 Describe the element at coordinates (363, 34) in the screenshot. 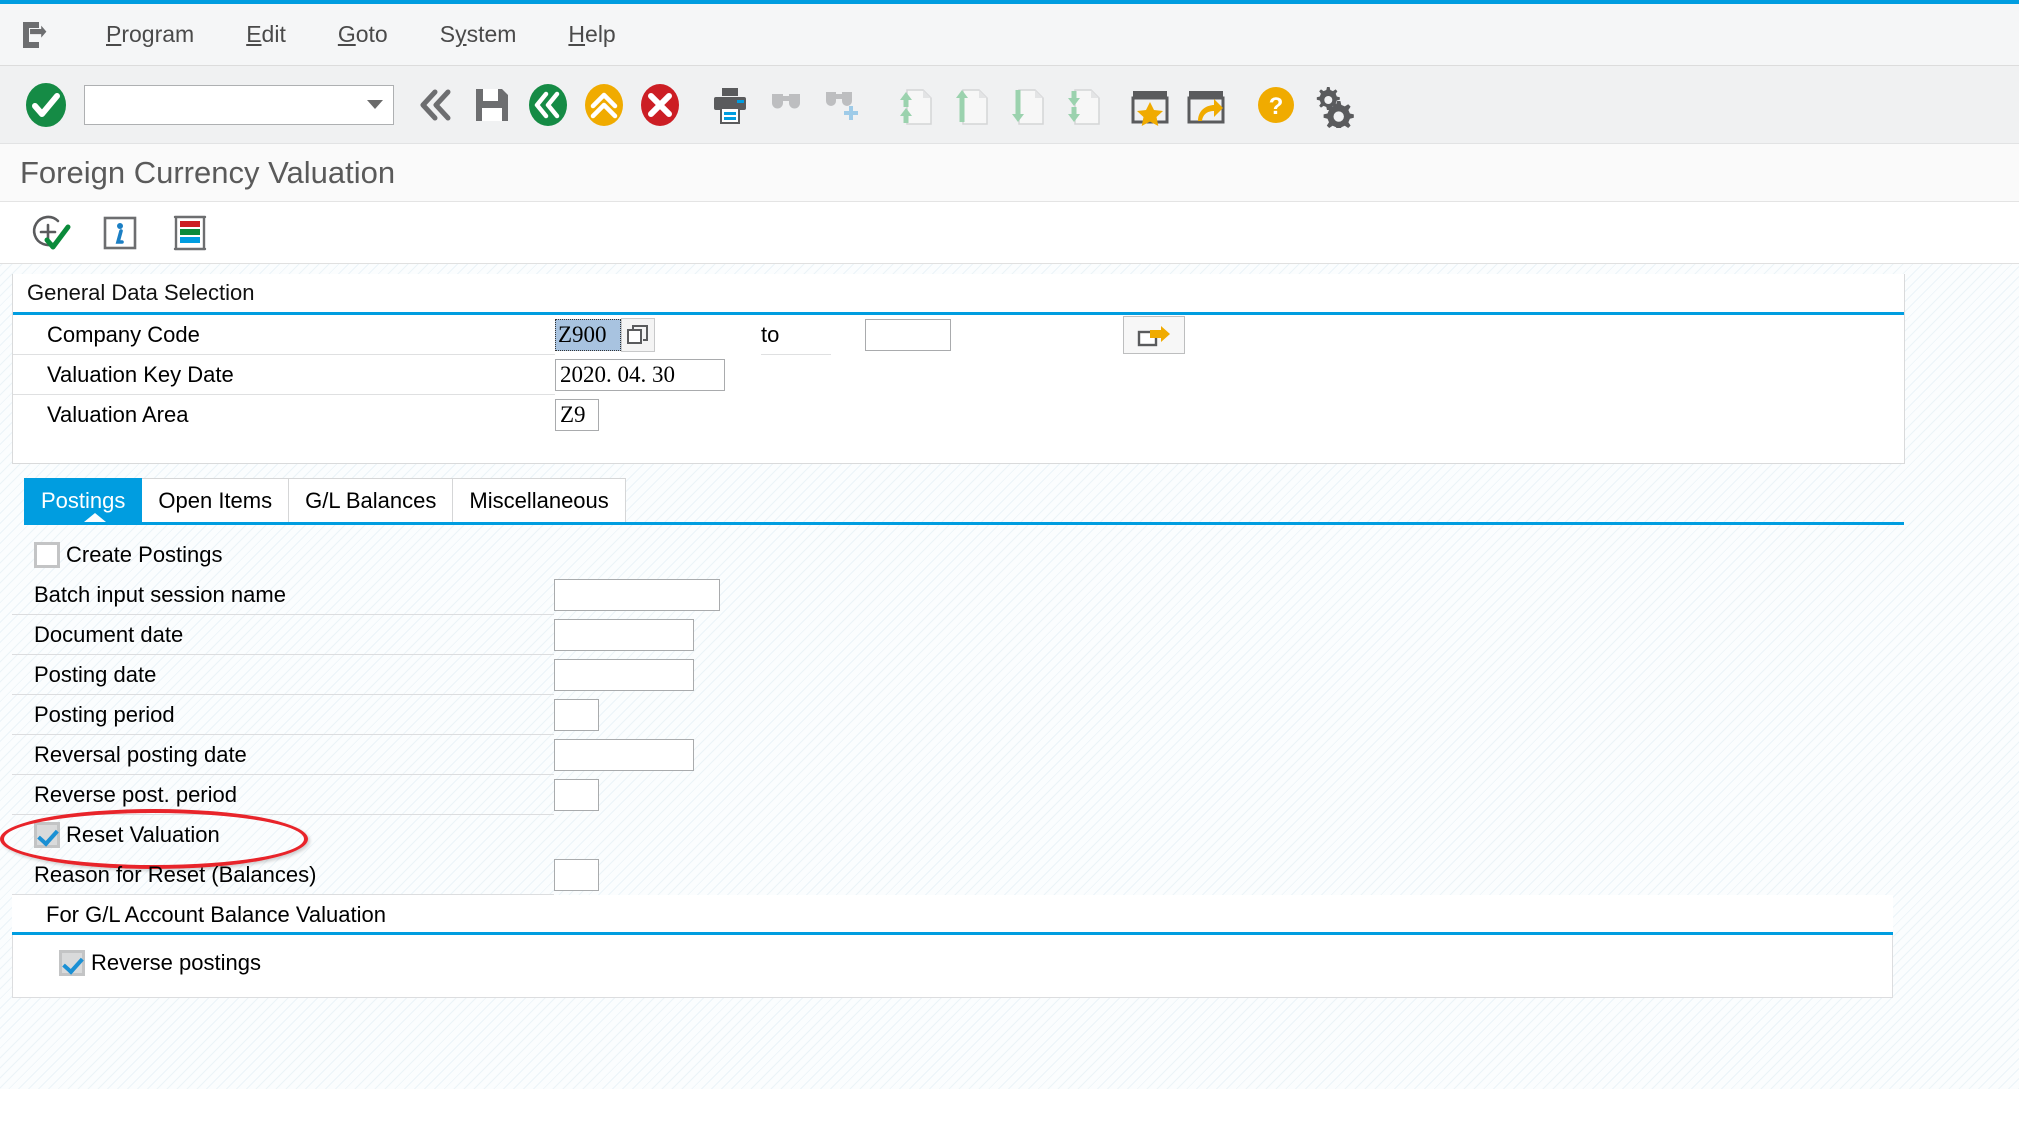

I see `menu-item-goto: Goto` at that location.